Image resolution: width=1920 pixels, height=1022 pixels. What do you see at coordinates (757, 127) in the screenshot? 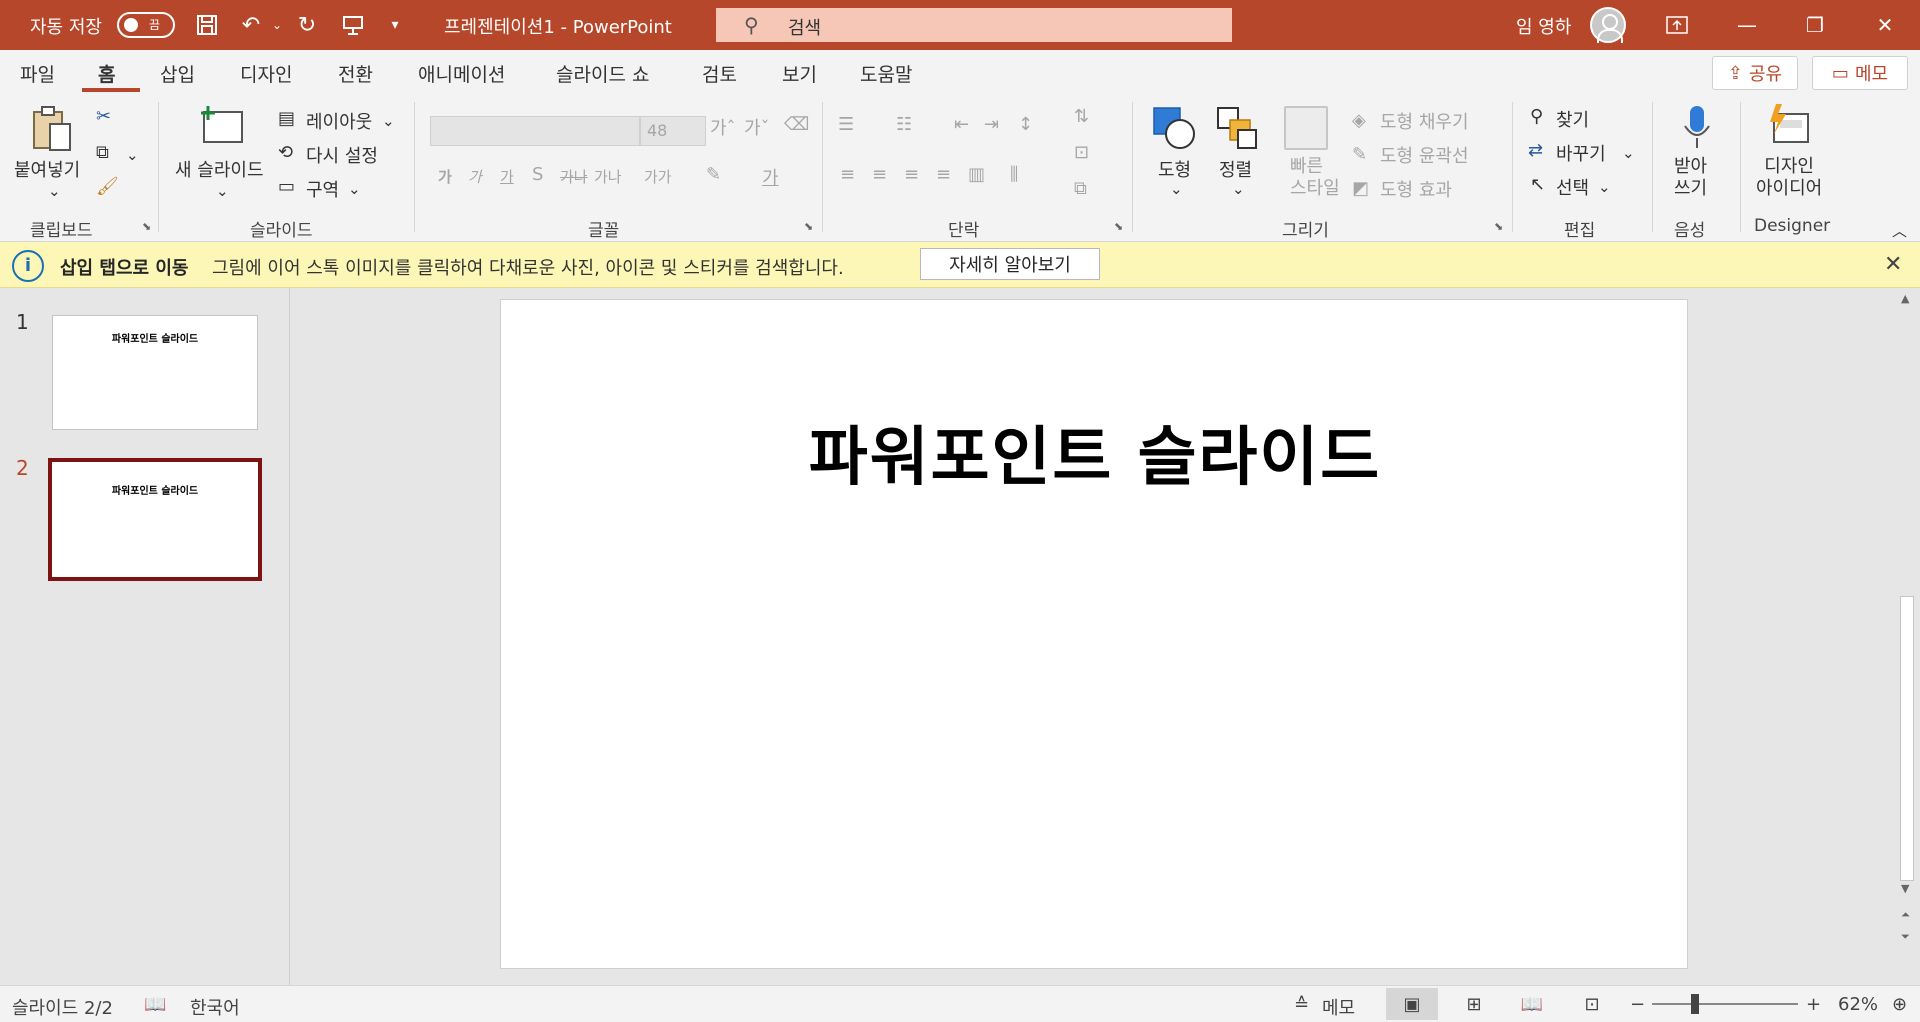
I see `decrease-font-icon: 가ˇ` at bounding box center [757, 127].